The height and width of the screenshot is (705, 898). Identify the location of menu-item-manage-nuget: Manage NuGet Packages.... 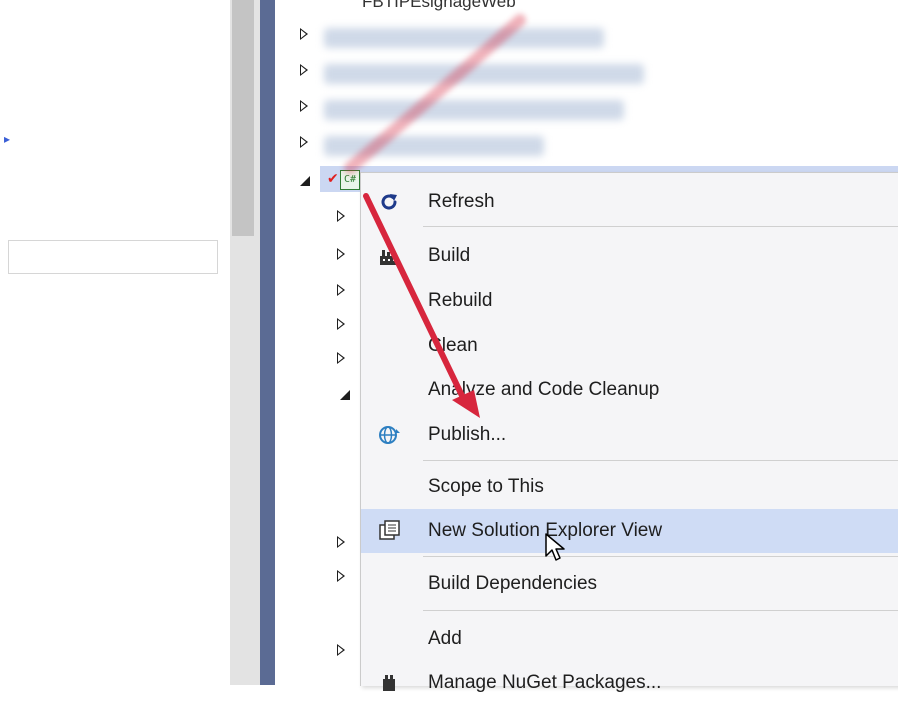
(629, 683).